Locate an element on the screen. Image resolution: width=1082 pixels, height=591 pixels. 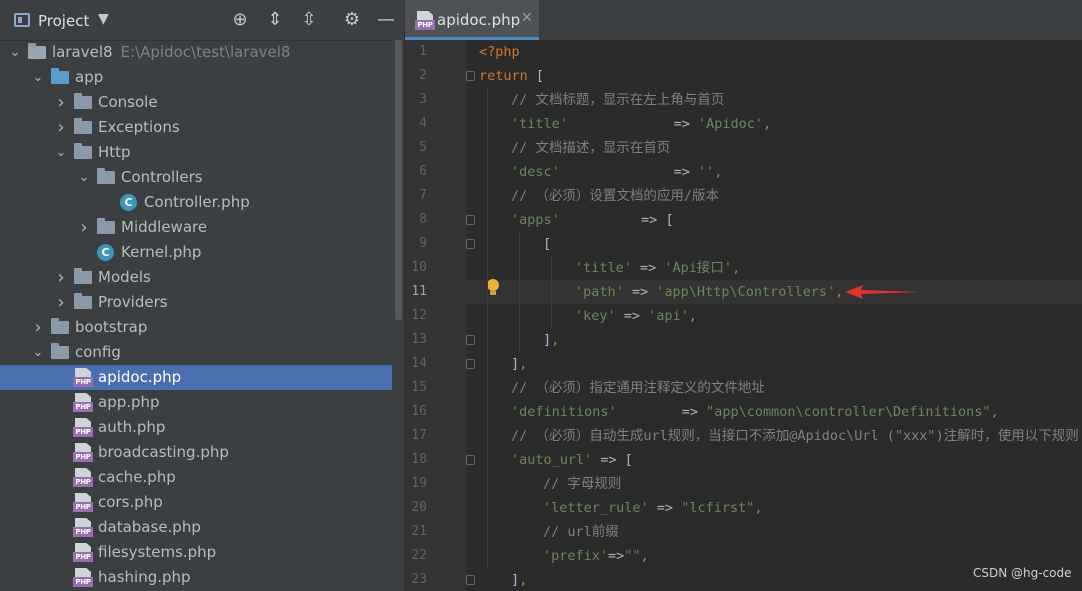
code-line: 'desc' => '', is located at coordinates (616, 172).